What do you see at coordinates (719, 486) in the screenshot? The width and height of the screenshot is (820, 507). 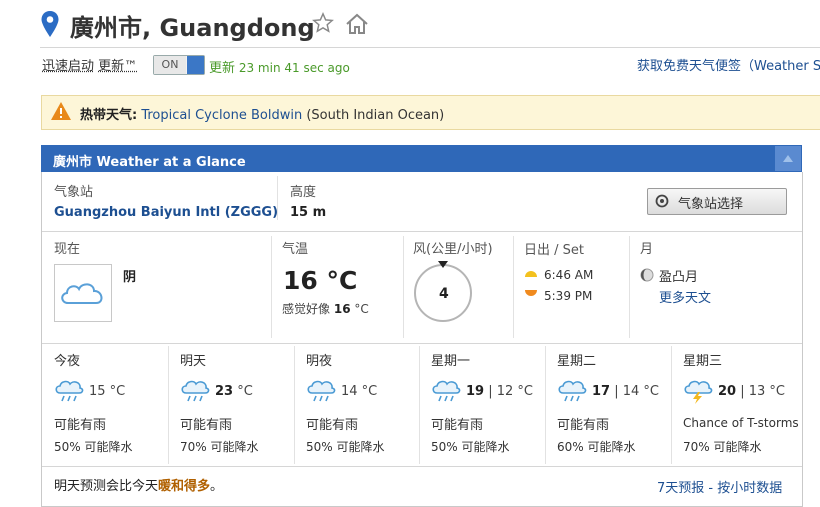 I see `forecast-links: 7天预报 - 按小时数据` at bounding box center [719, 486].